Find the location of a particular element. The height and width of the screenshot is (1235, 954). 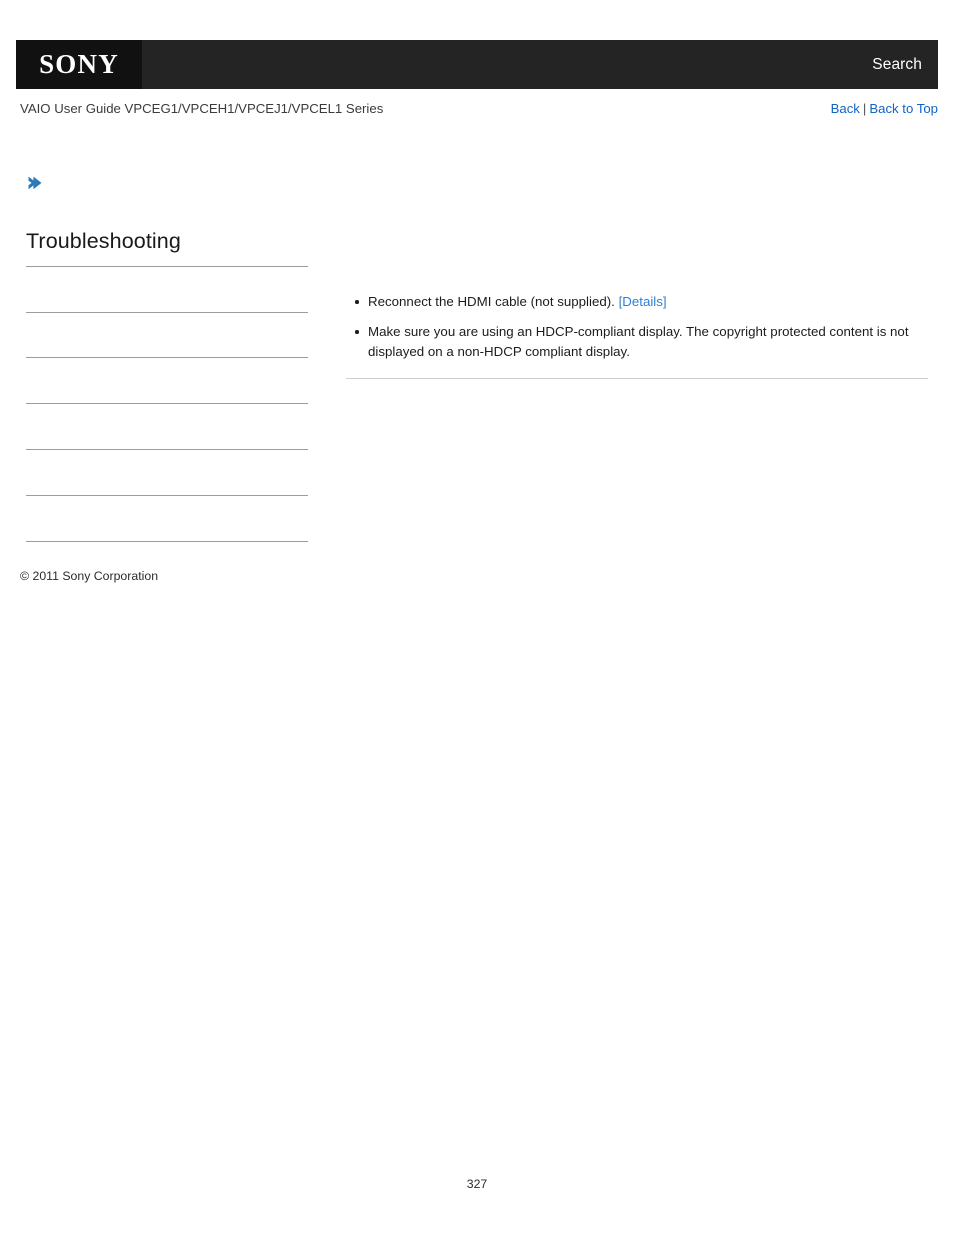

copyright-text: © 2011 Sony Corporation is located at coordinates (89, 576).